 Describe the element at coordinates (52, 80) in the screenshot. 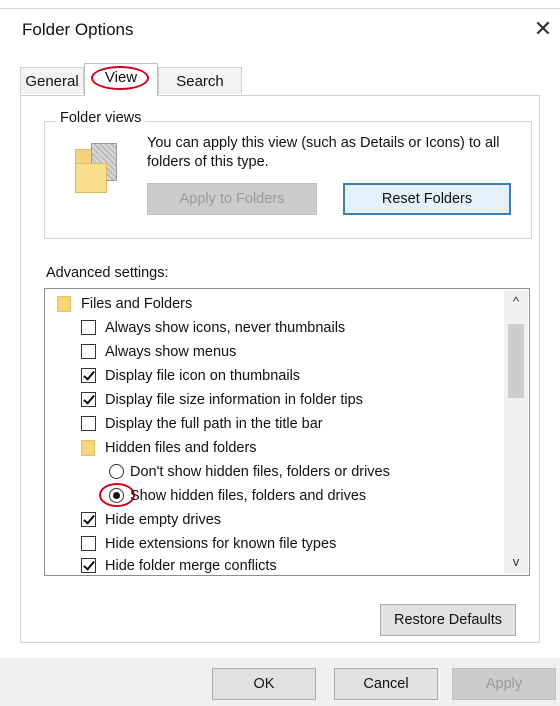

I see `tab-general: General` at that location.